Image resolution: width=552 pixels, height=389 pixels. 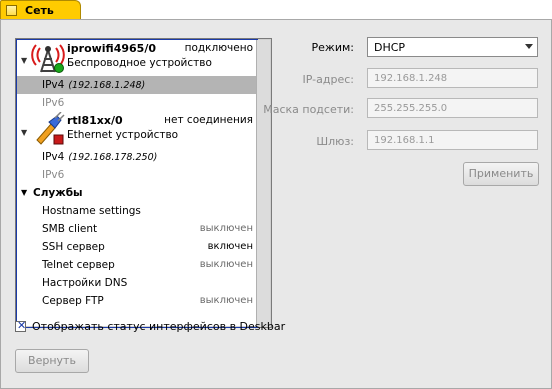 I want to click on tab-network: Сеть, so click(x=40, y=9).